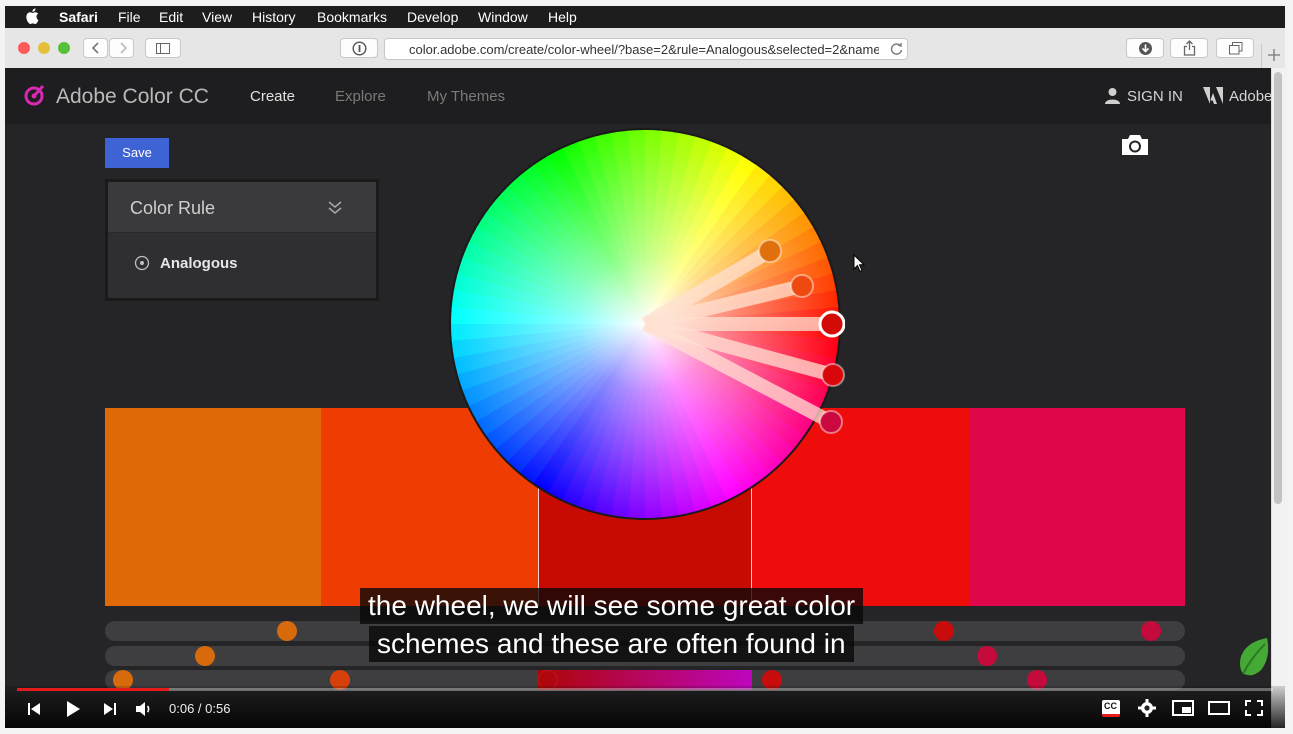 This screenshot has height=734, width=1293. I want to click on volume-icon, so click(144, 709).